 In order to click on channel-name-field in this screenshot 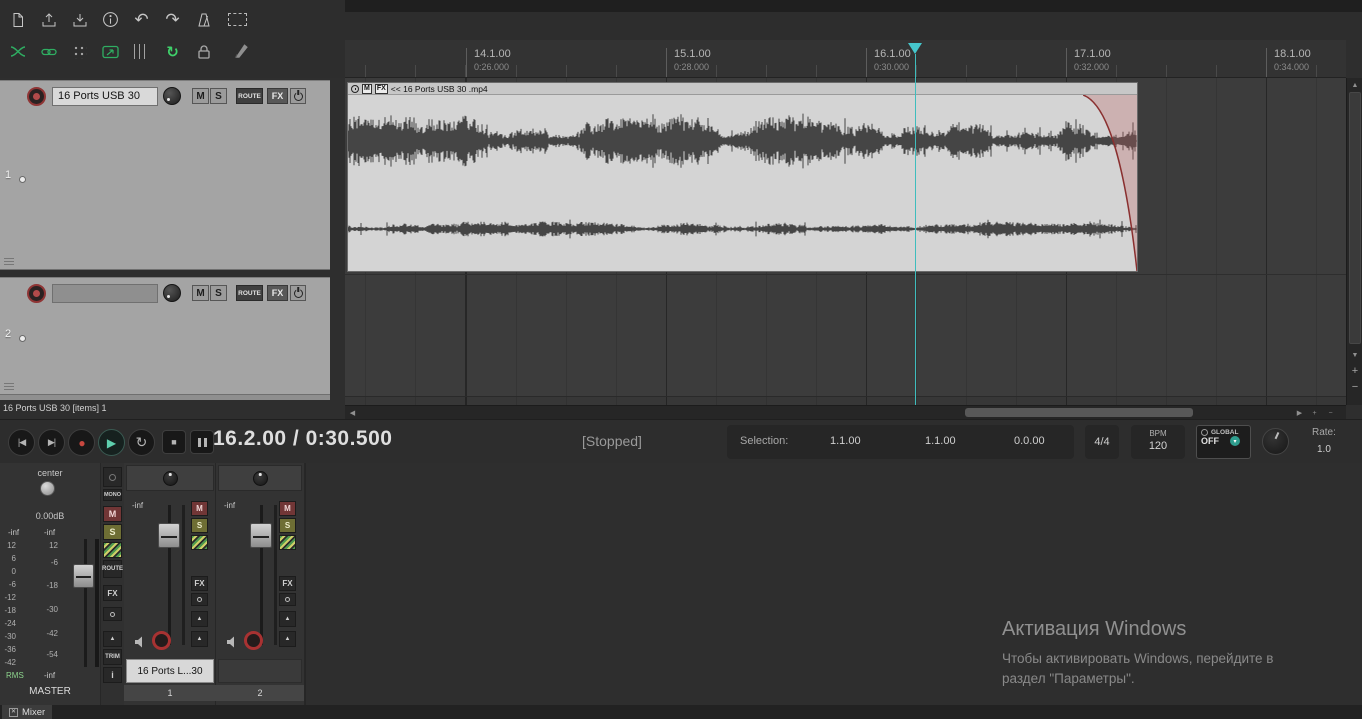, I will do `click(260, 671)`.